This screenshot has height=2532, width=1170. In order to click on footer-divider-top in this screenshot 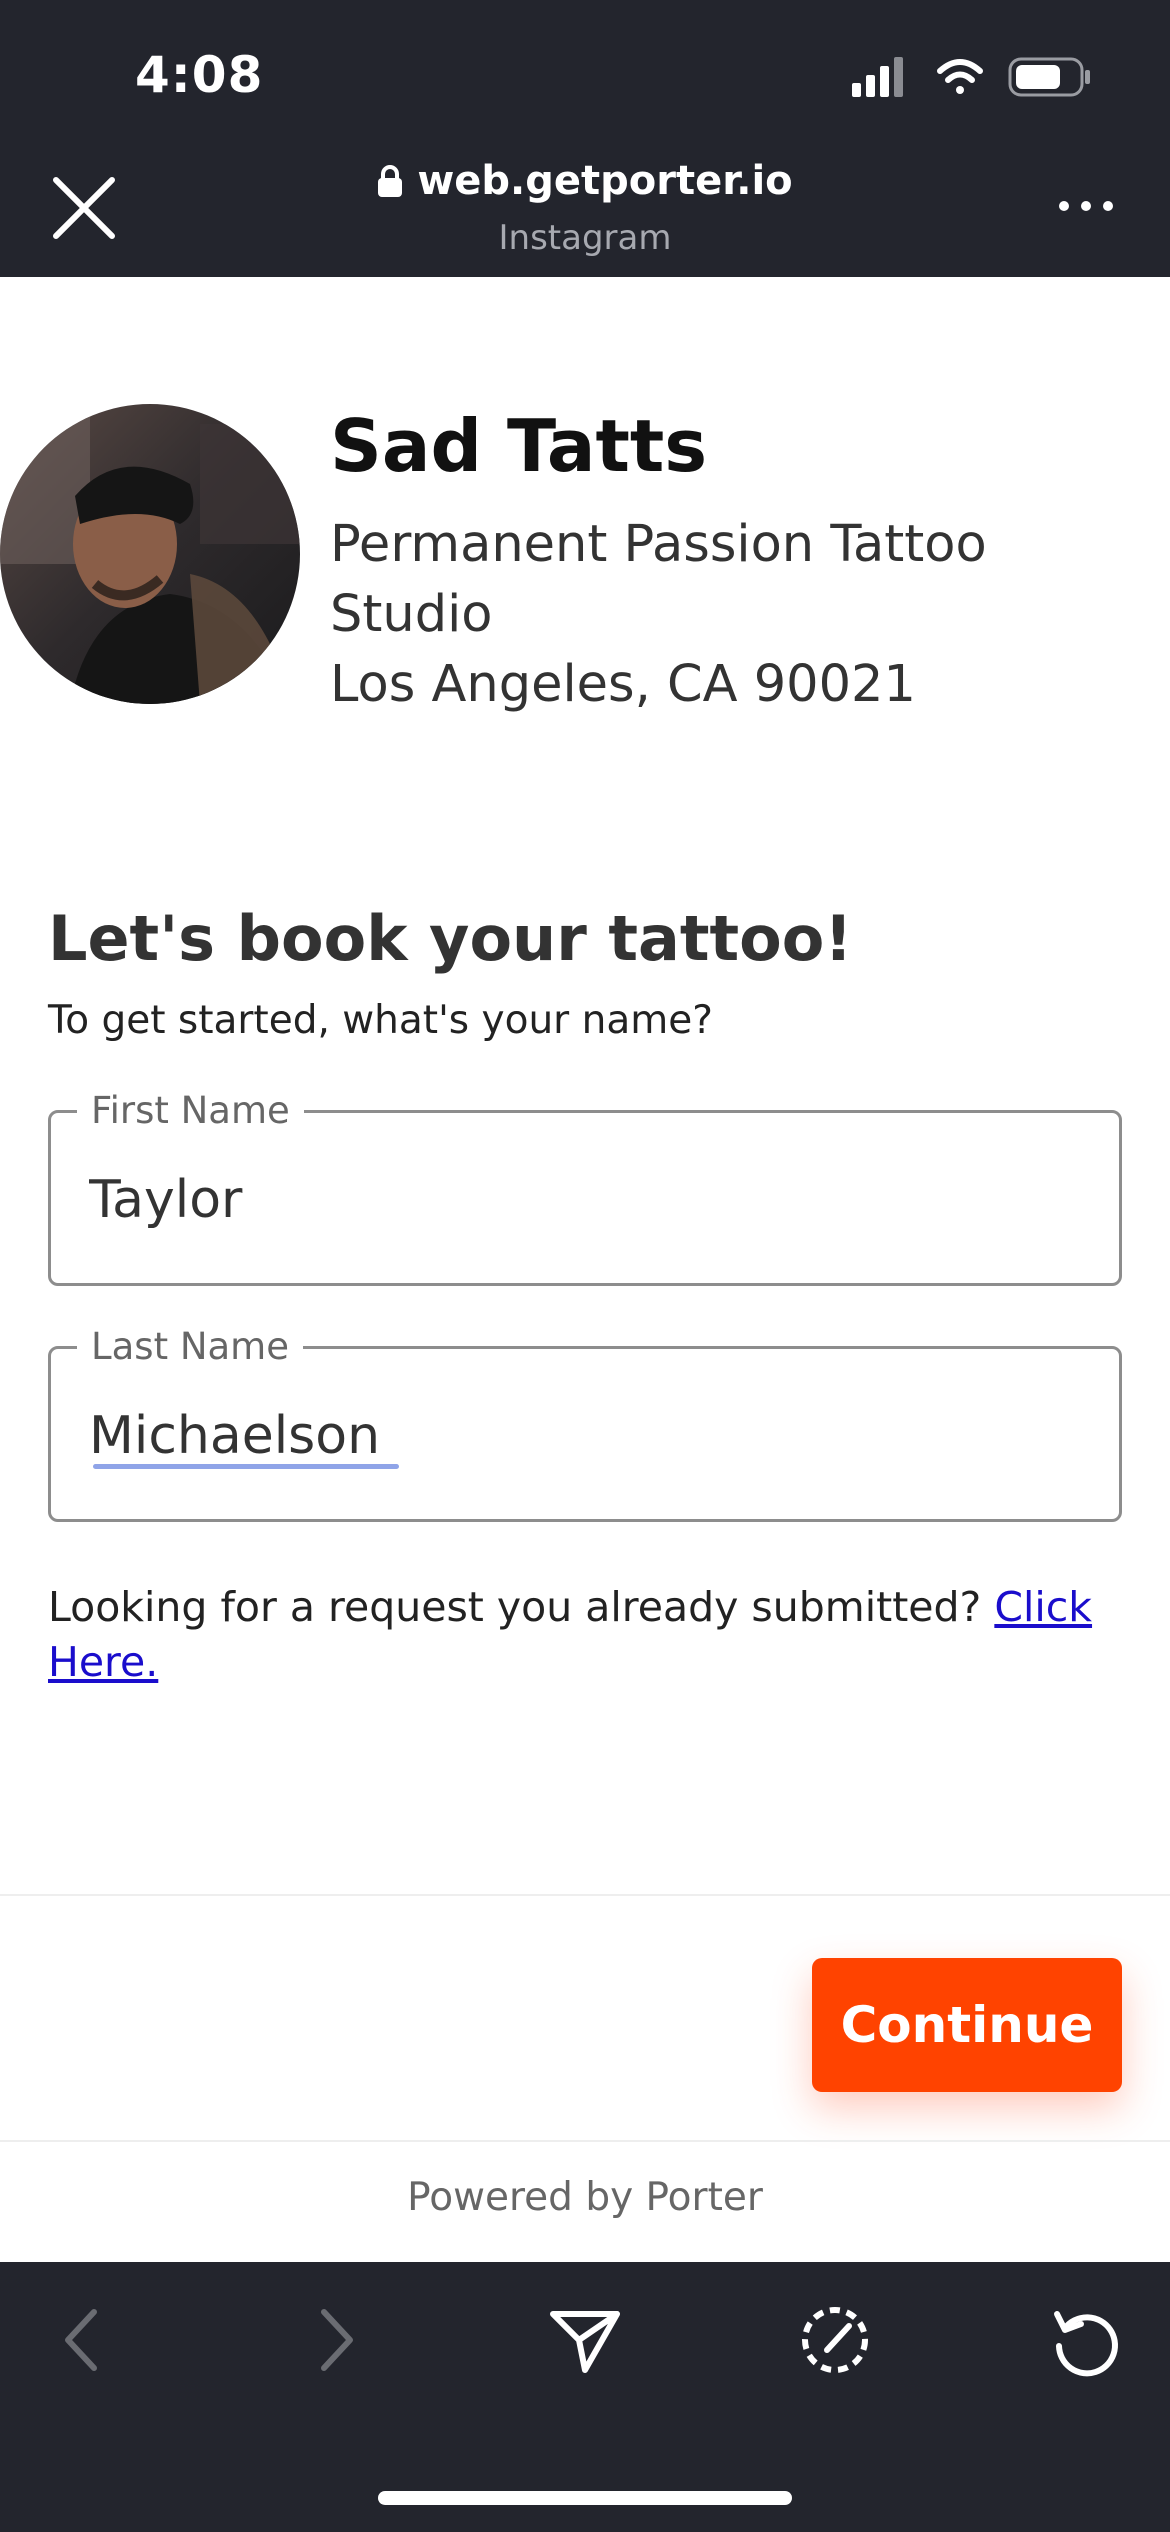, I will do `click(585, 1895)`.